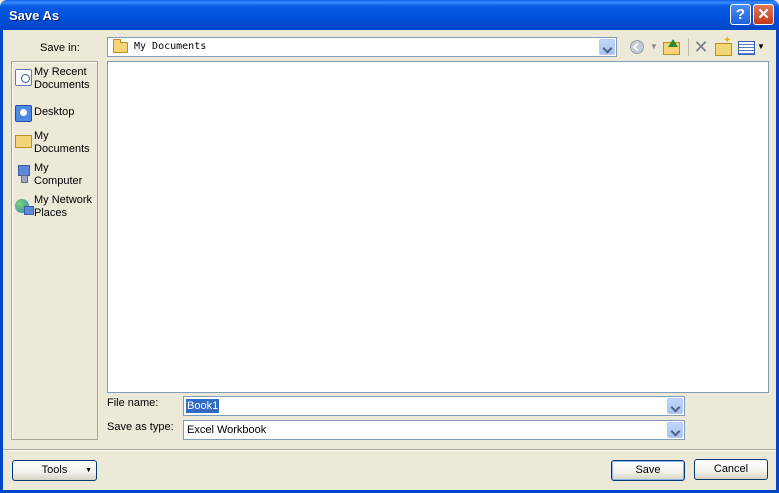  What do you see at coordinates (648, 470) in the screenshot?
I see `save-button: Save` at bounding box center [648, 470].